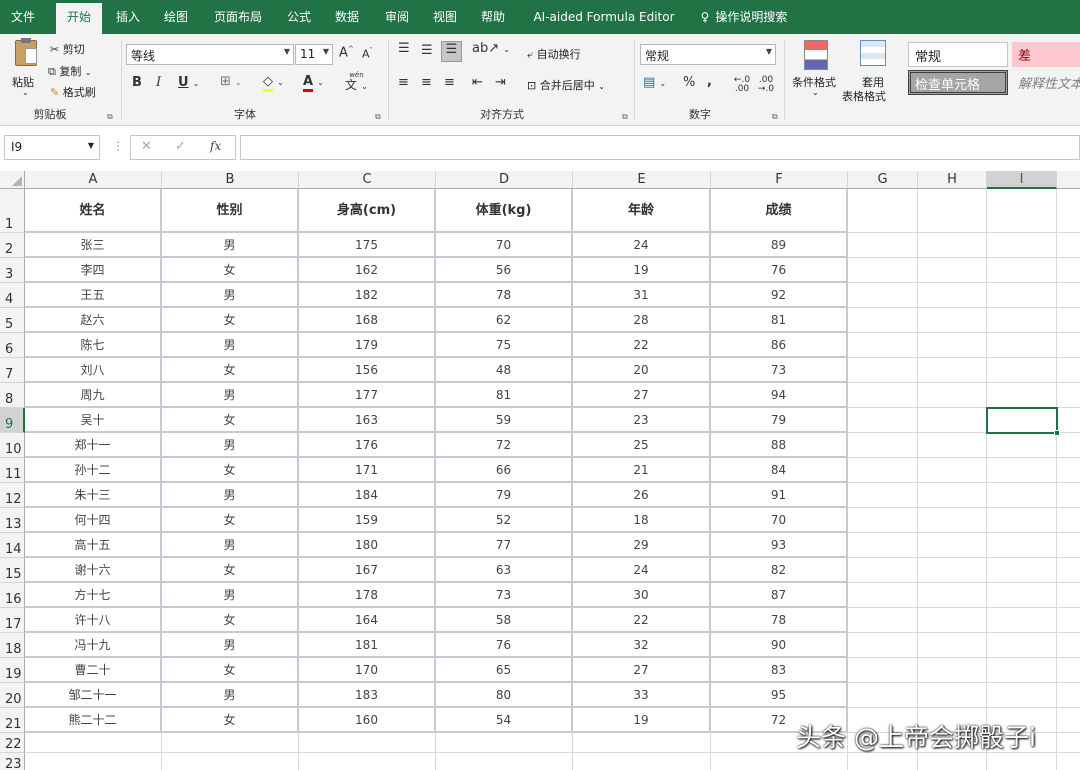  Describe the element at coordinates (230, 180) in the screenshot. I see `column-header-b: B` at that location.